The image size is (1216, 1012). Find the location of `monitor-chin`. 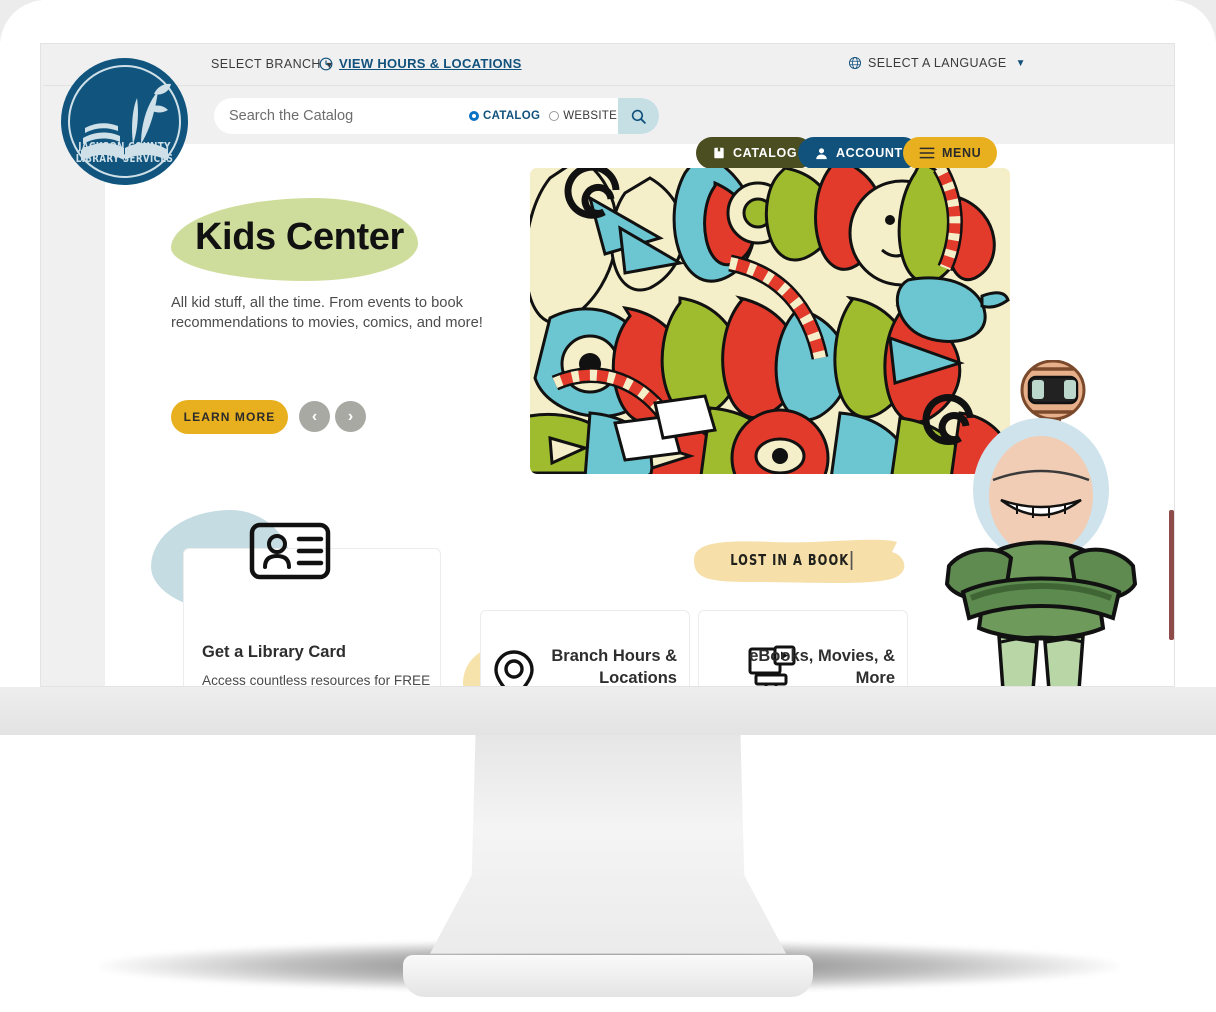

monitor-chin is located at coordinates (608, 711).